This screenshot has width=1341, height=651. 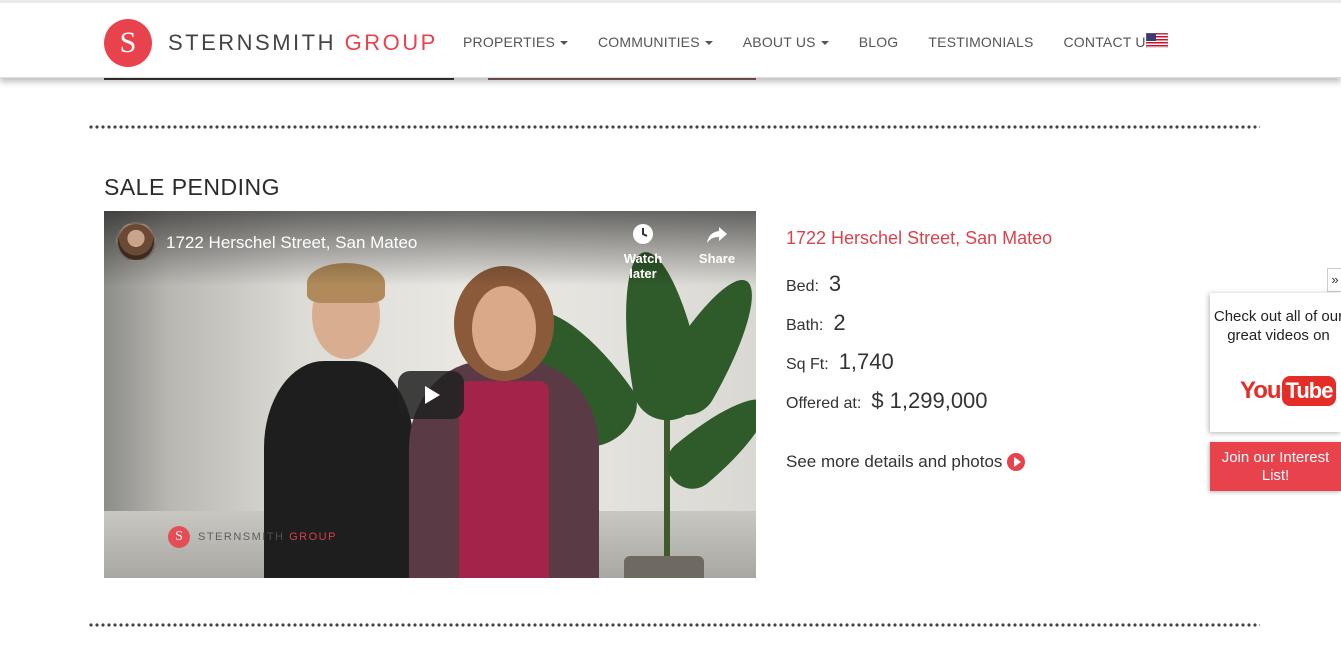 What do you see at coordinates (839, 322) in the screenshot?
I see `bath-value: 2` at bounding box center [839, 322].